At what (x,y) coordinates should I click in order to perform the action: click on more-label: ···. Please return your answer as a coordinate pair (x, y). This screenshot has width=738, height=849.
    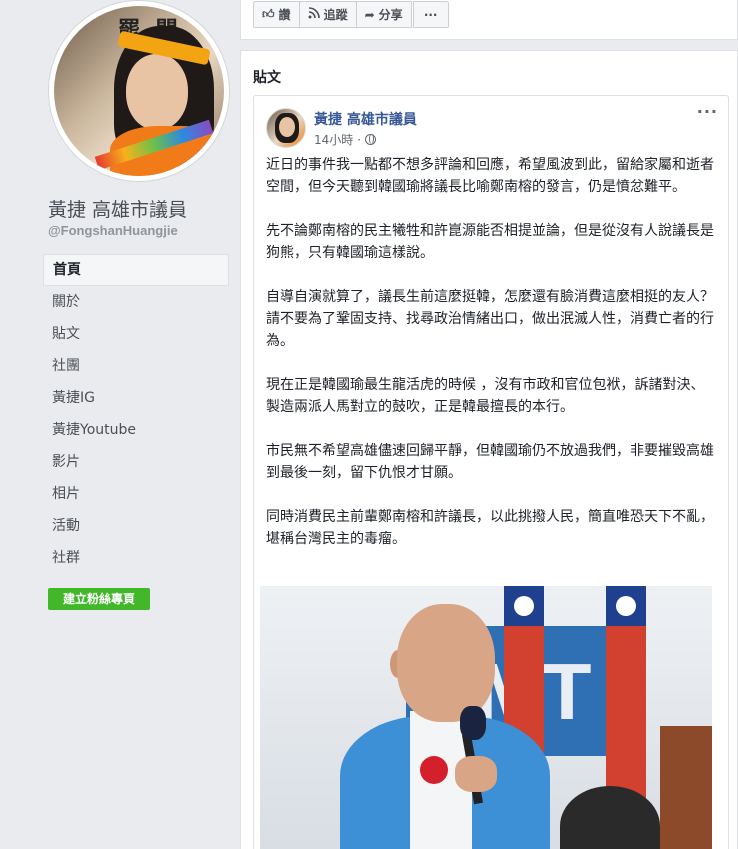
    Looking at the image, I should click on (430, 14).